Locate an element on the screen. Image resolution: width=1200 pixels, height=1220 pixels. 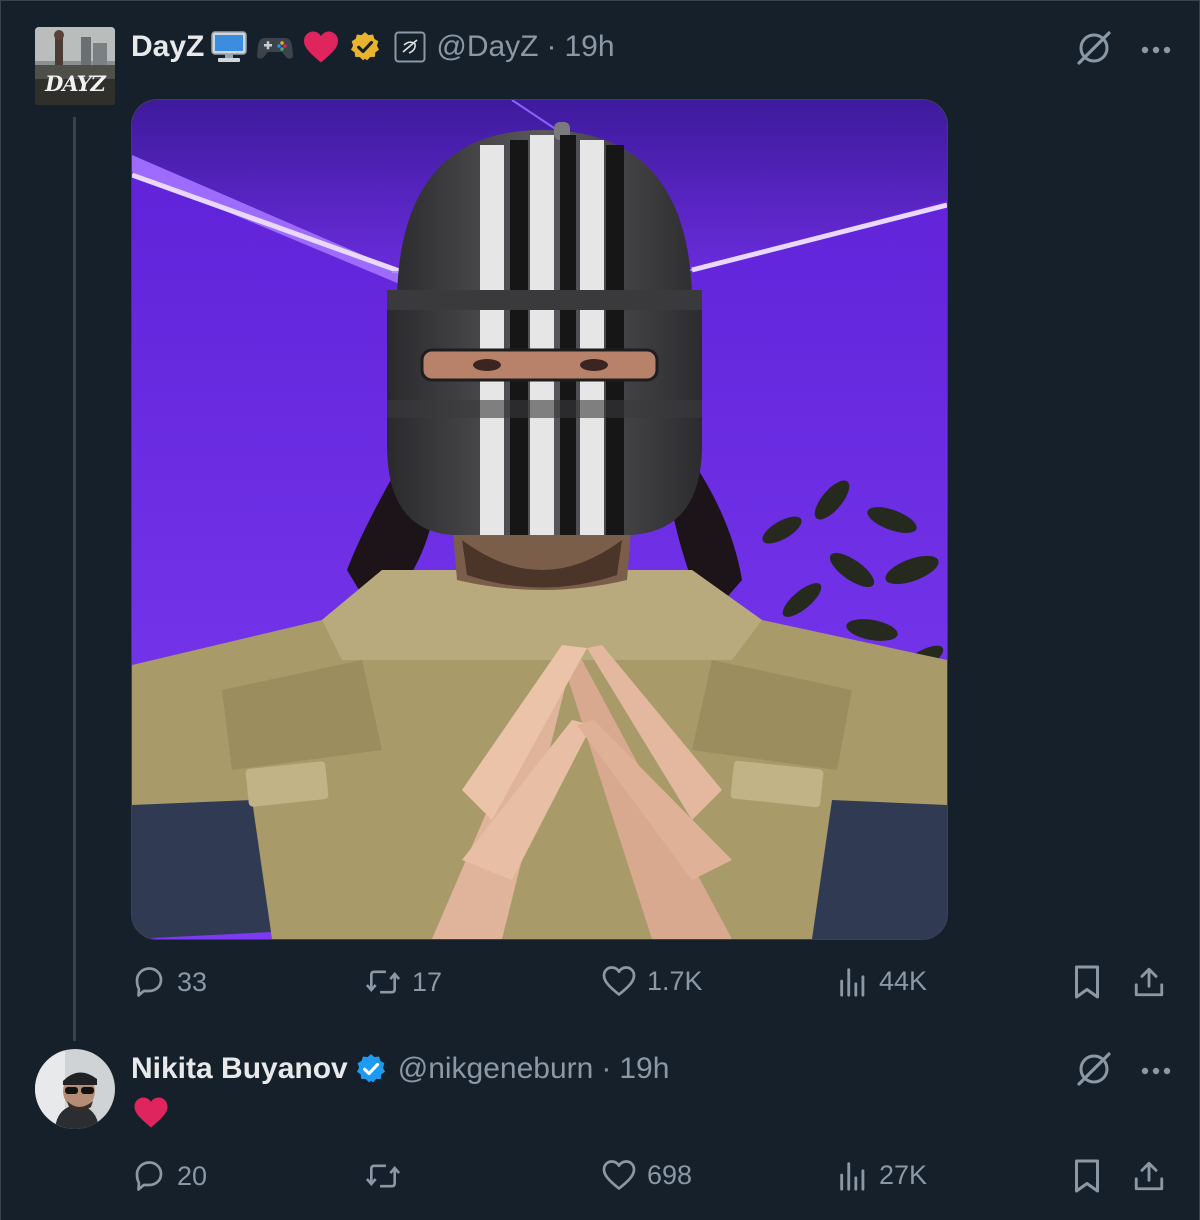
like-count: 1.7K is located at coordinates (675, 980).